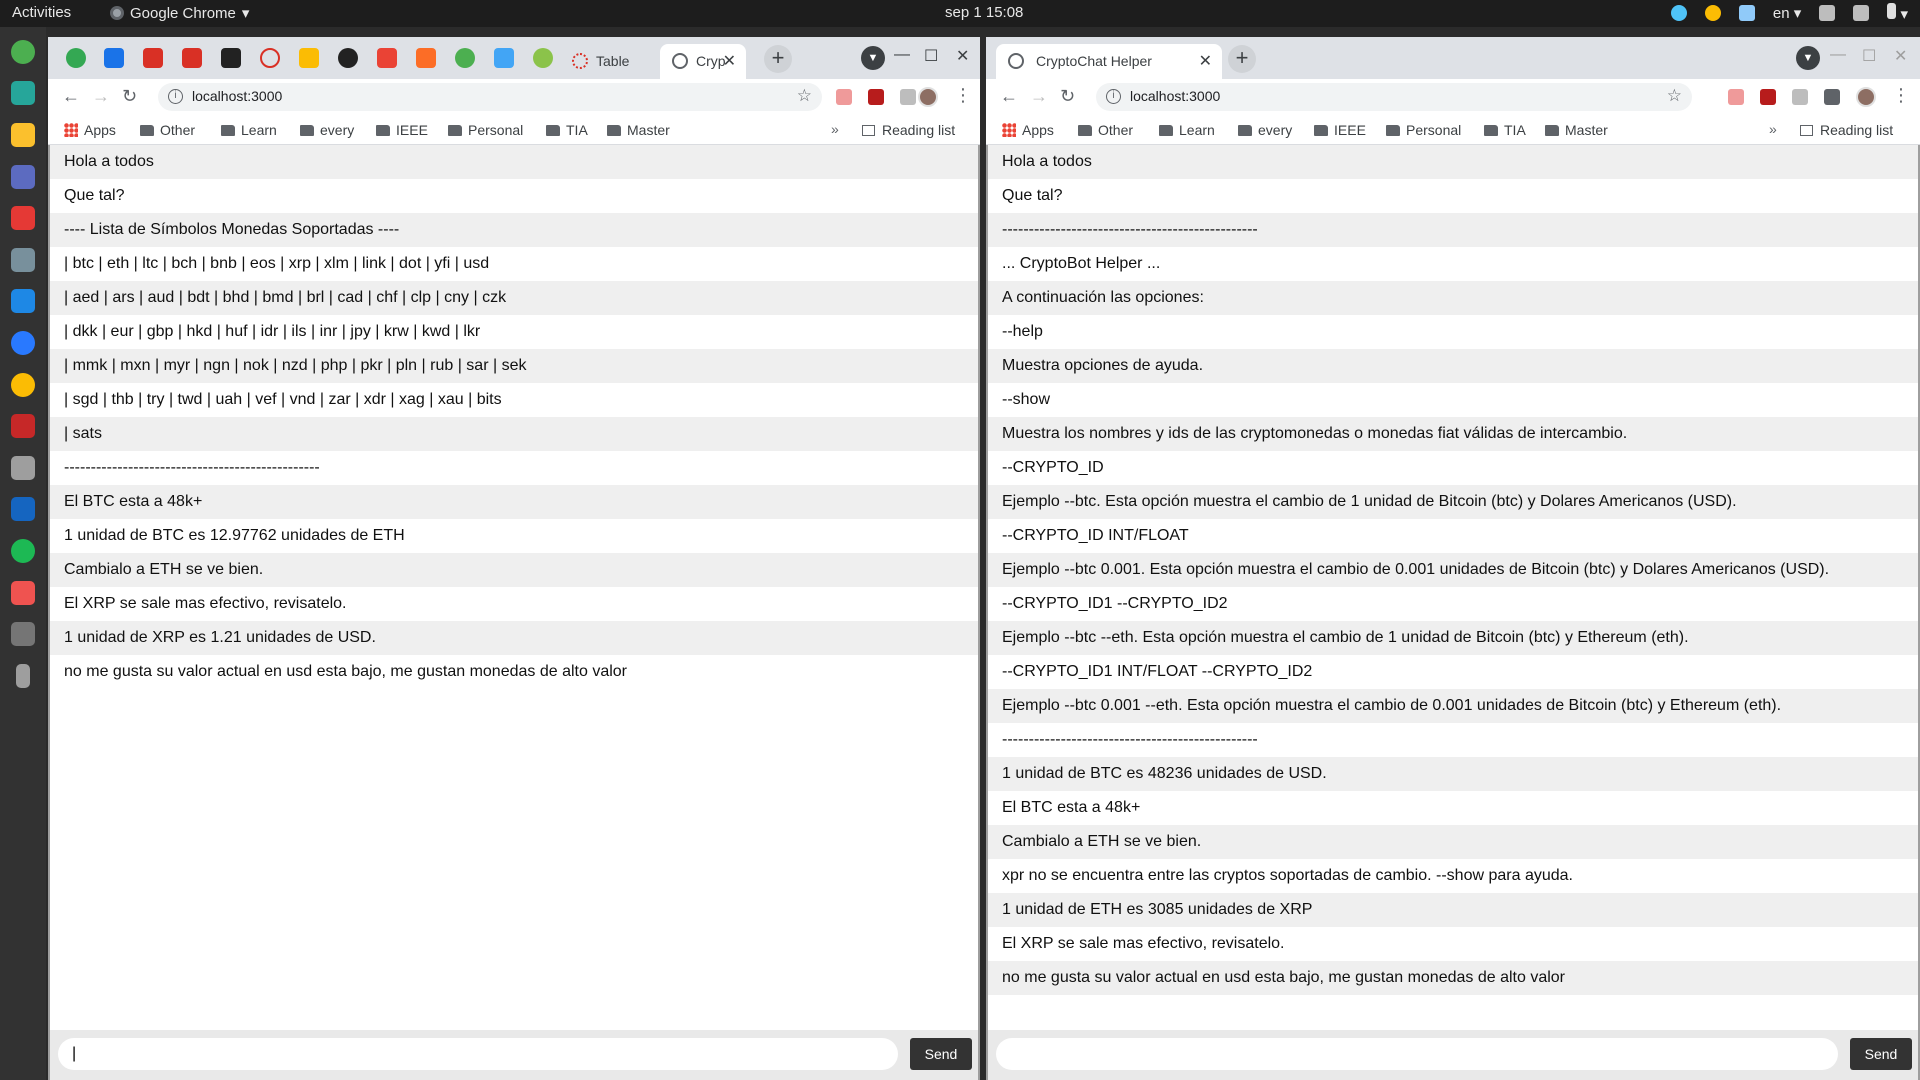 The height and width of the screenshot is (1080, 1920). What do you see at coordinates (604, 61) in the screenshot?
I see `tab-table: Table` at bounding box center [604, 61].